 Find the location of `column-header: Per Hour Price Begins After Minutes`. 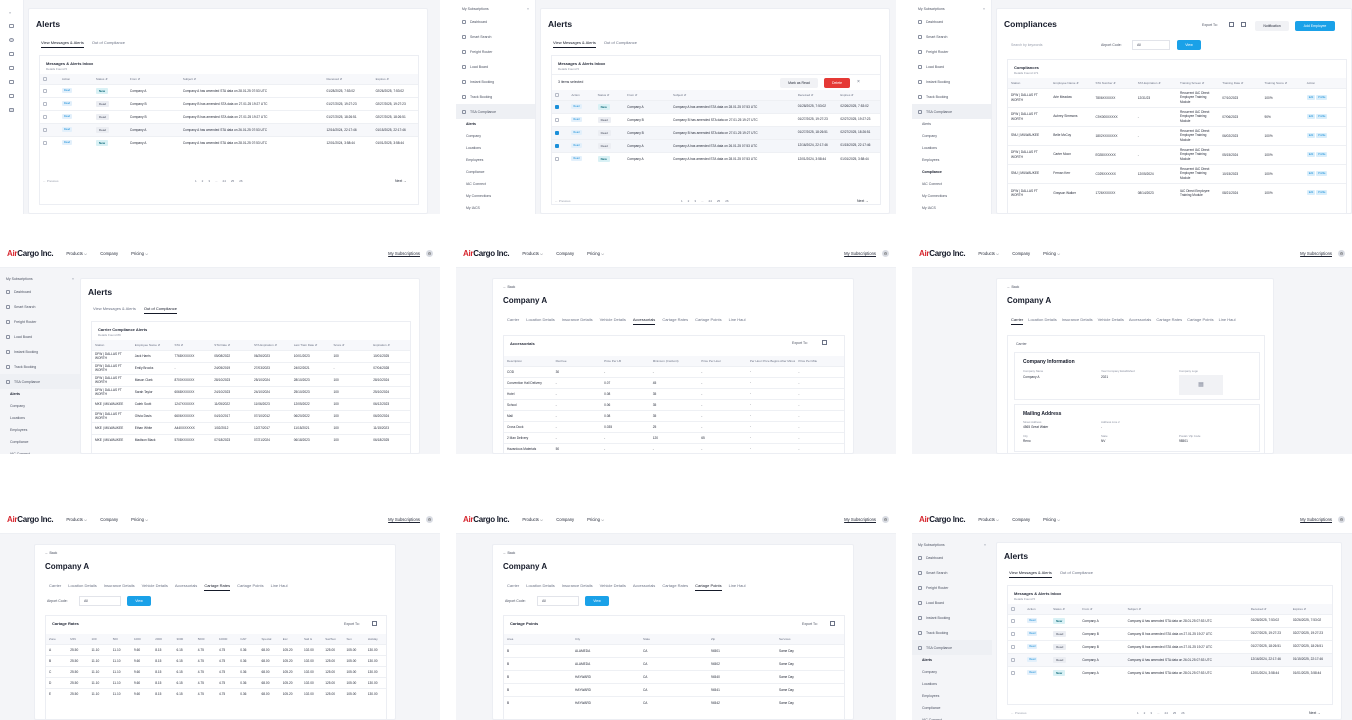

column-header: Per Hour Price Begins After Minutes is located at coordinates (771, 361).